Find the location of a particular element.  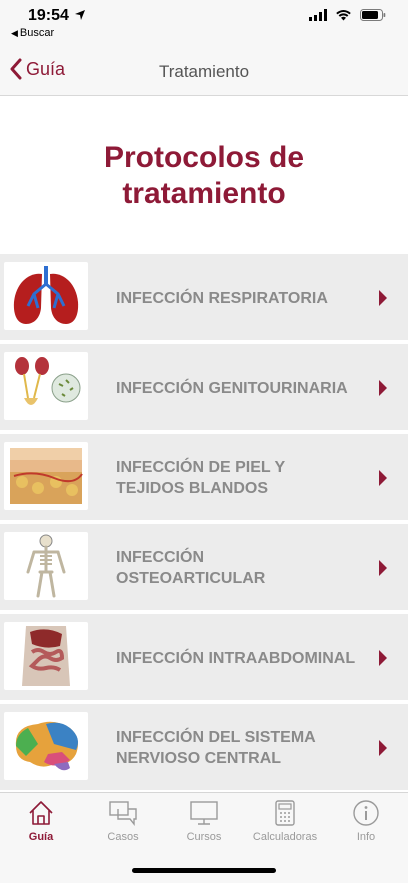

lungs-image is located at coordinates (46, 296).